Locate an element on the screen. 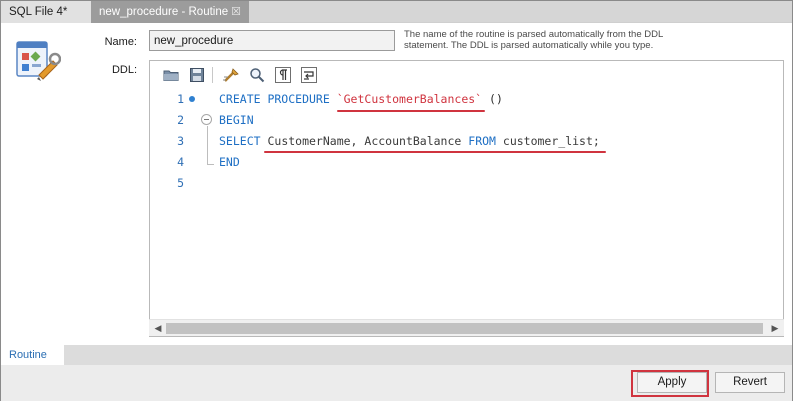 The image size is (793, 401). open-folder-icon is located at coordinates (171, 75).